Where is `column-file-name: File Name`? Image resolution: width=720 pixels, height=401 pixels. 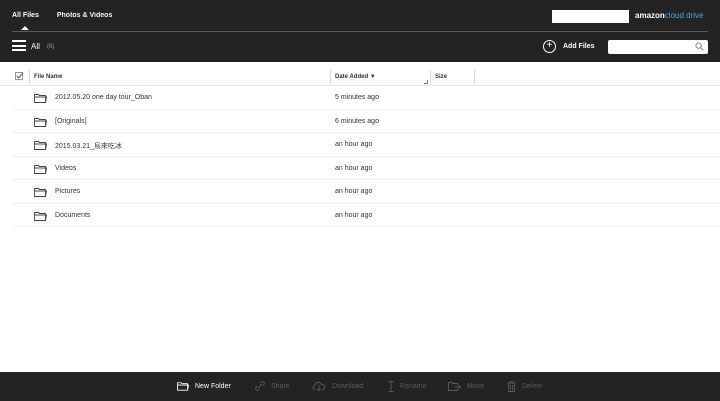 column-file-name: File Name is located at coordinates (48, 77).